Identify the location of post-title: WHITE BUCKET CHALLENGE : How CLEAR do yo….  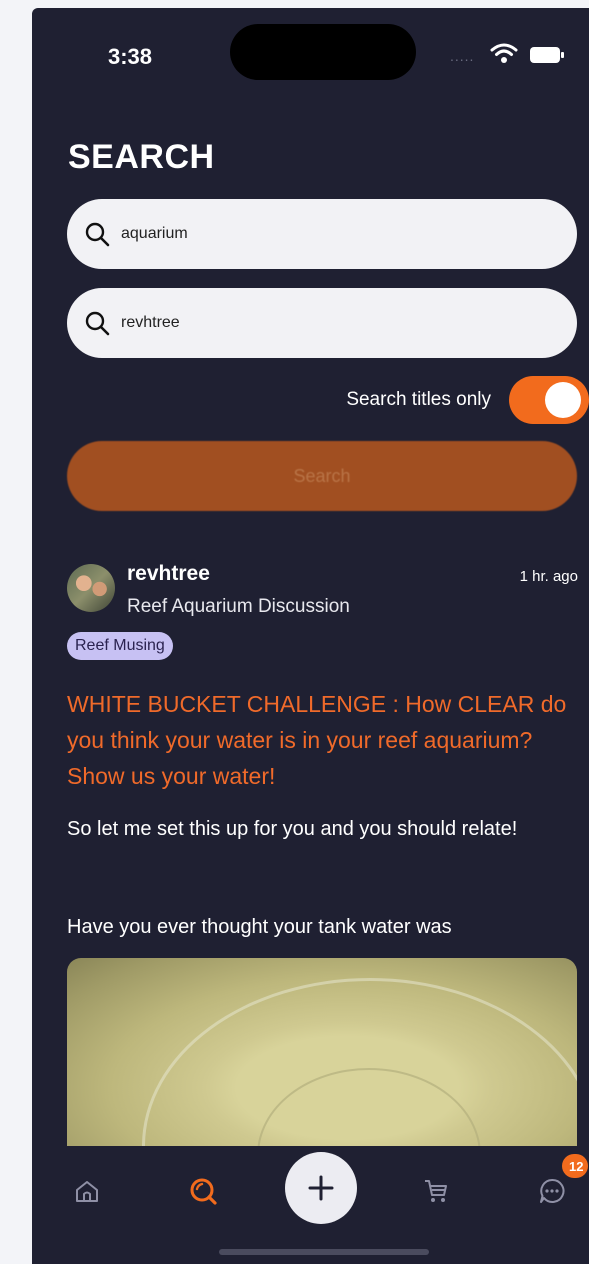
(324, 740).